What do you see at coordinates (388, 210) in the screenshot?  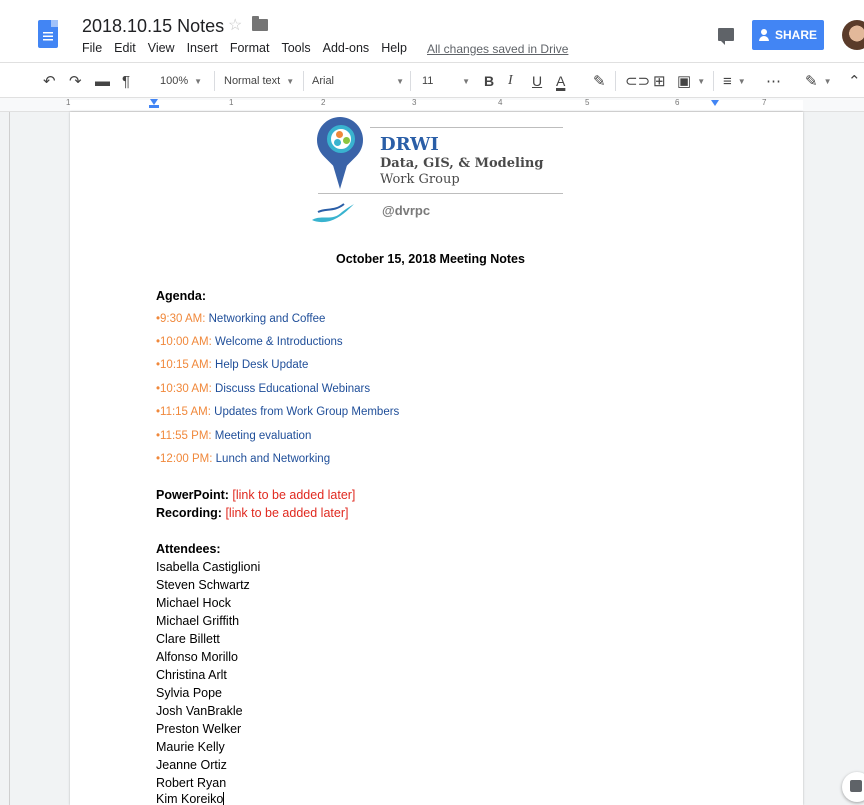 I see `dvrpc-mark-icon: @` at bounding box center [388, 210].